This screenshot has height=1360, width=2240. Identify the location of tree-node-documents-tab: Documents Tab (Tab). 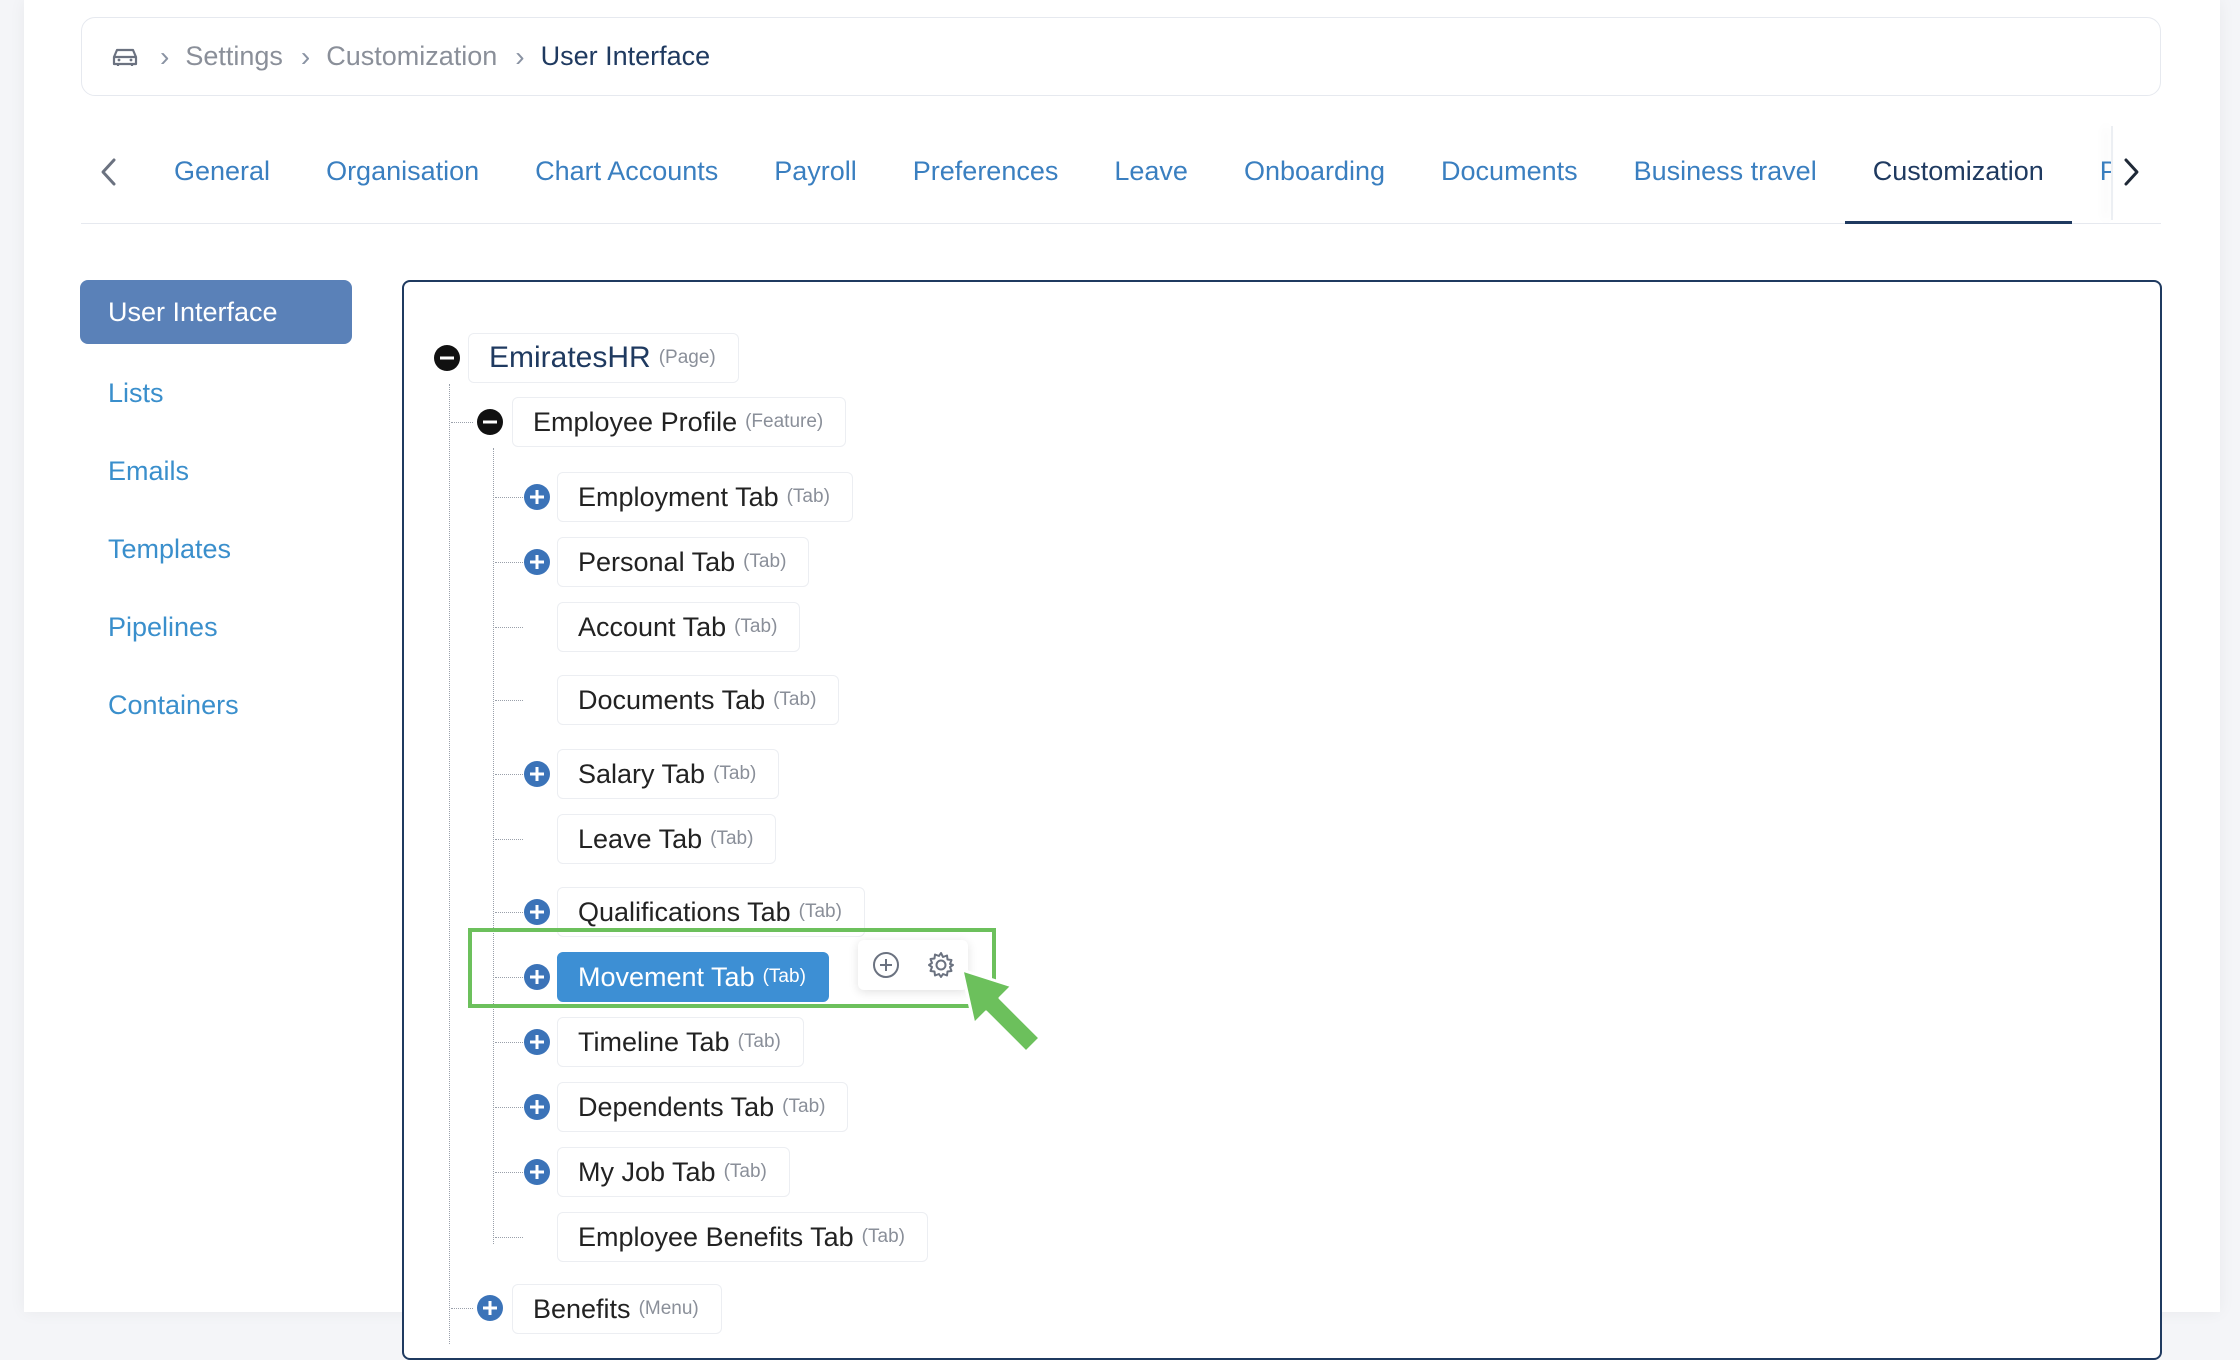
(698, 700).